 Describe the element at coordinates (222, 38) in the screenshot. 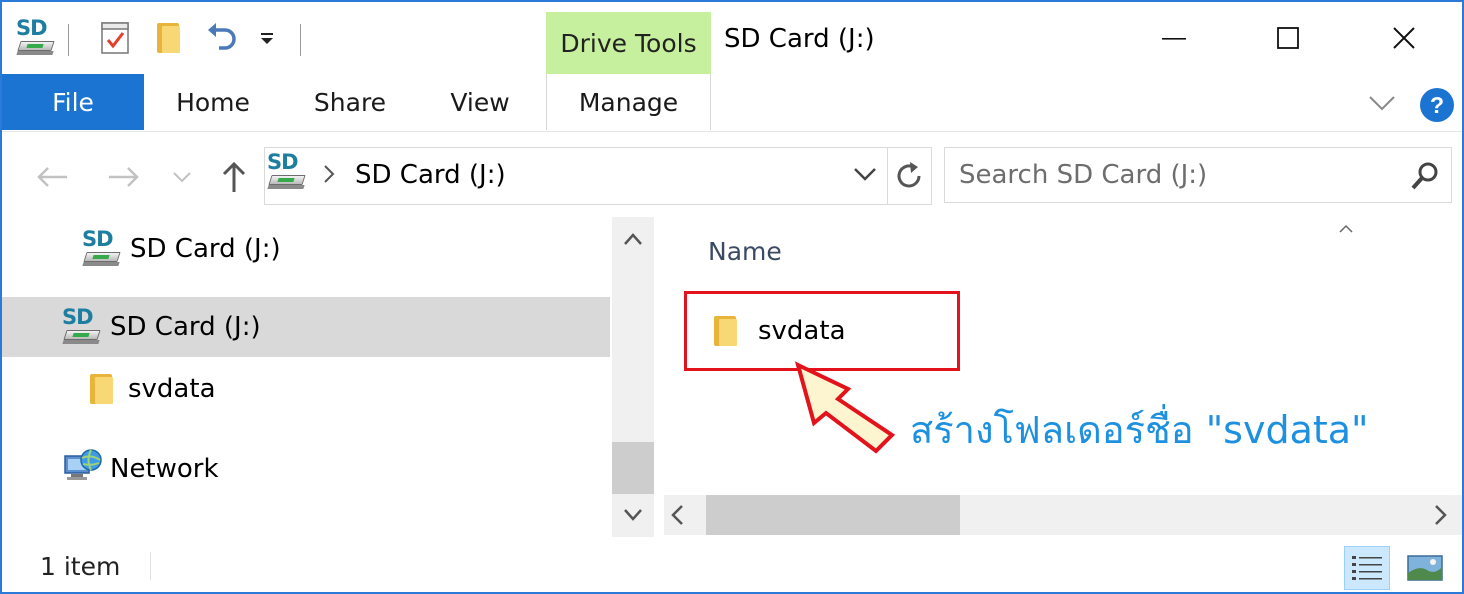

I see `undo-icon` at that location.